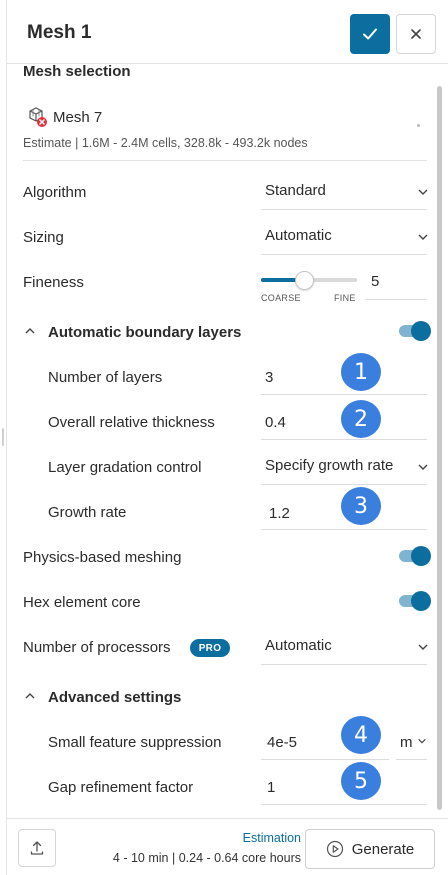  What do you see at coordinates (396, 299) in the screenshot?
I see `fineness-underline` at bounding box center [396, 299].